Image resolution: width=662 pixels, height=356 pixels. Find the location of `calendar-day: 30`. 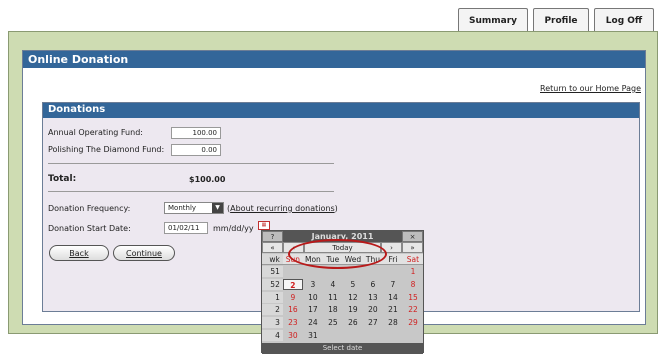

calendar-day: 30 is located at coordinates (293, 335).